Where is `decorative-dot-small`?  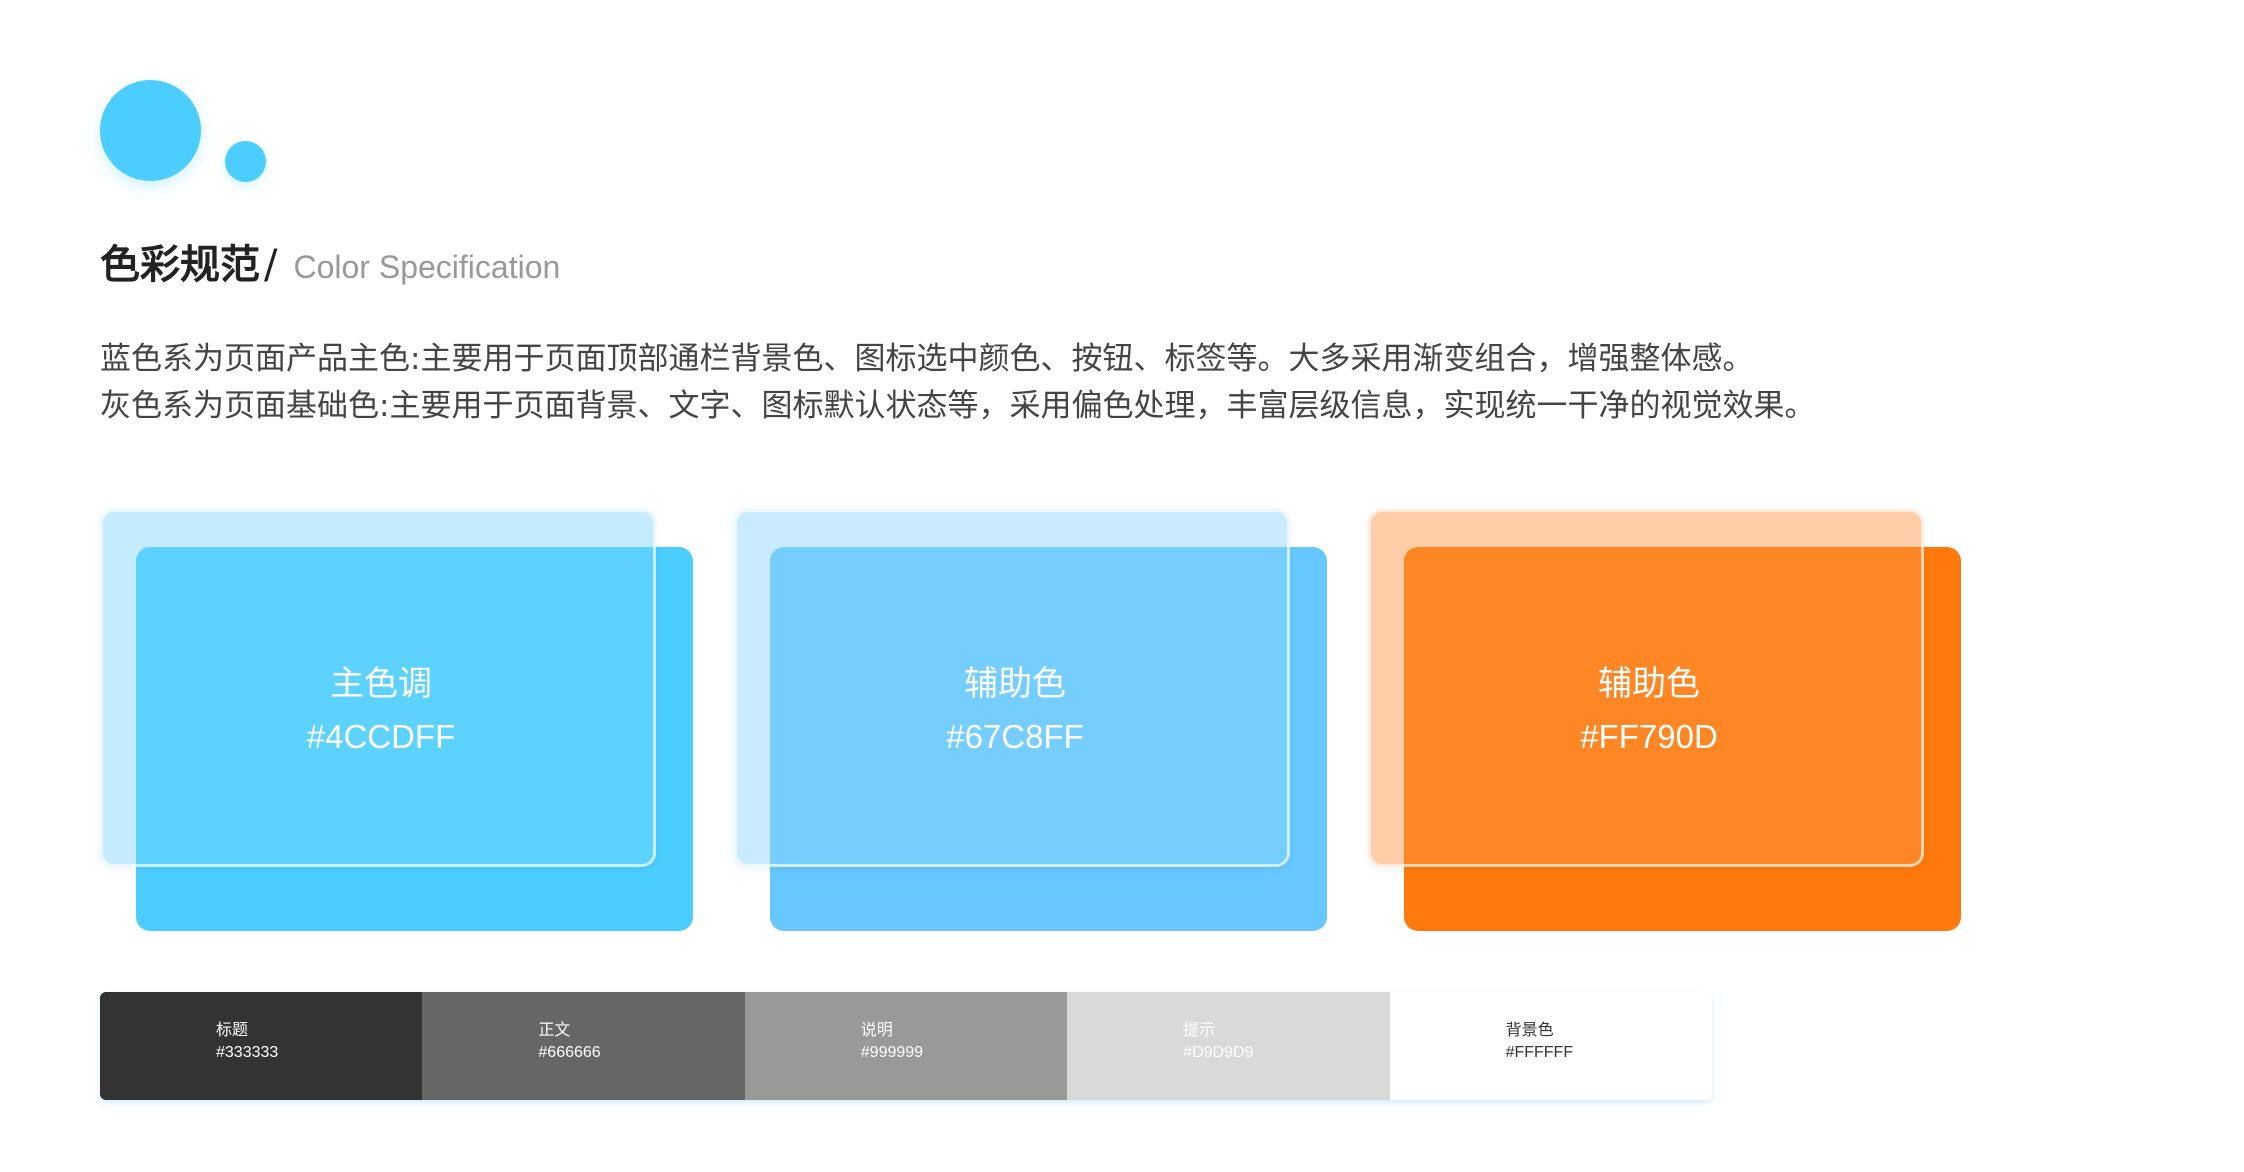 decorative-dot-small is located at coordinates (245, 161).